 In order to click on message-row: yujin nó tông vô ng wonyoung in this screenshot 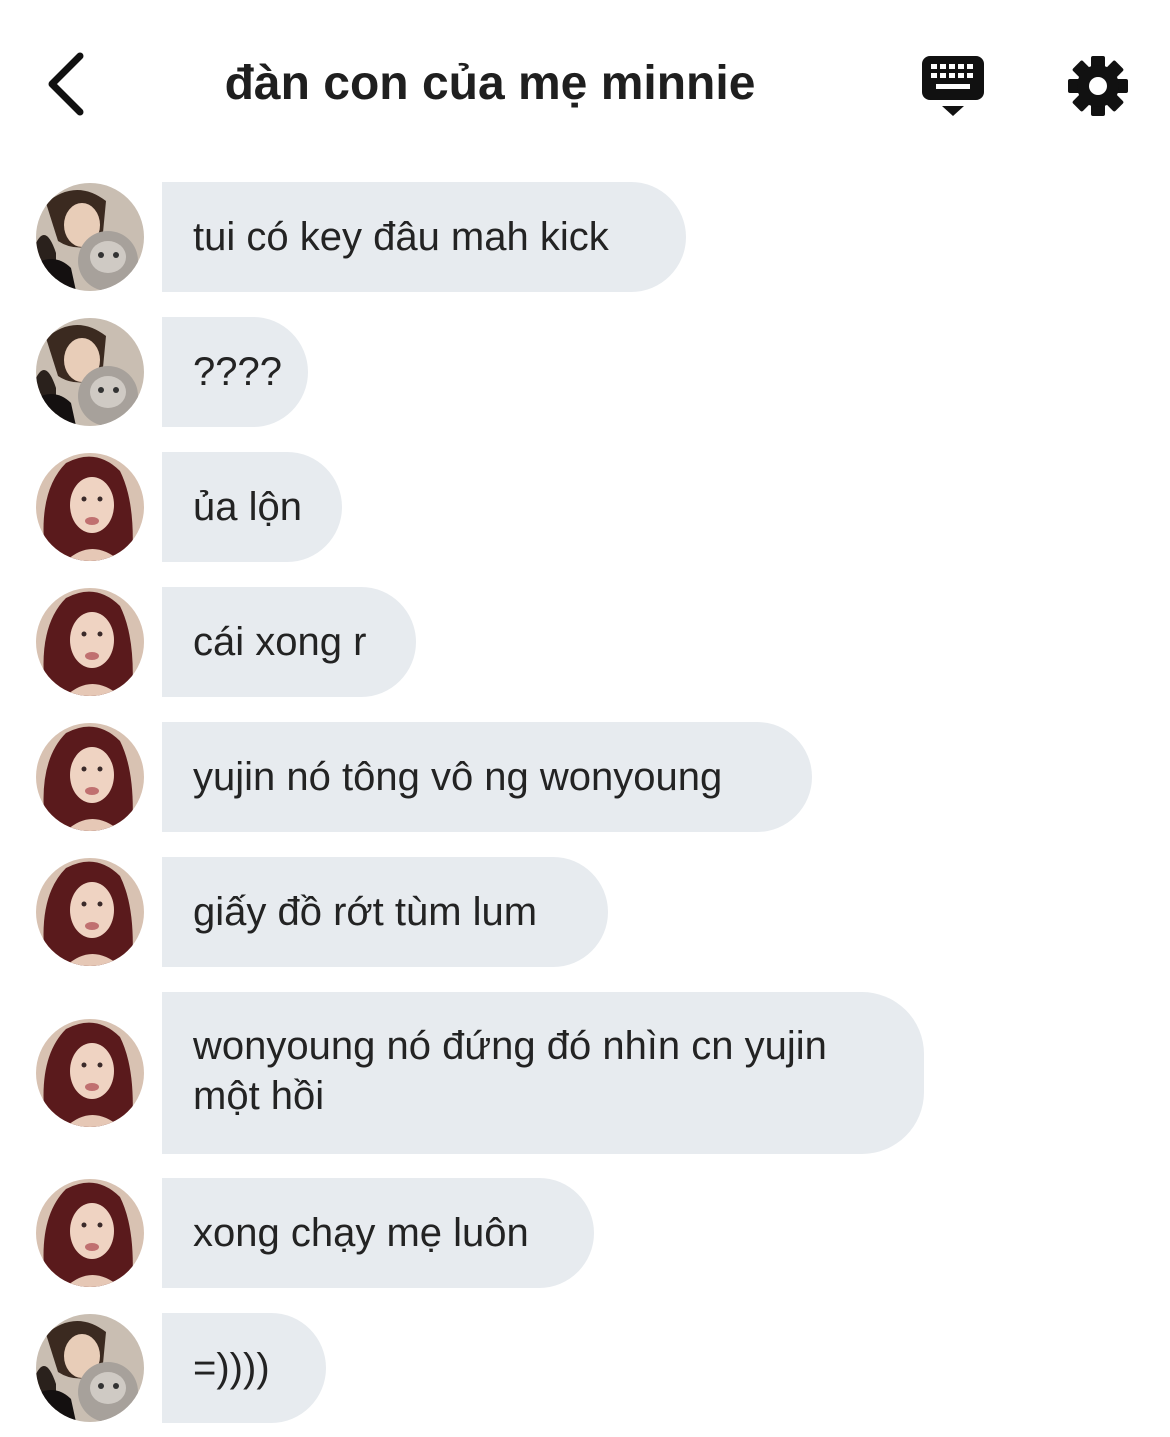, I will do `click(424, 777)`.